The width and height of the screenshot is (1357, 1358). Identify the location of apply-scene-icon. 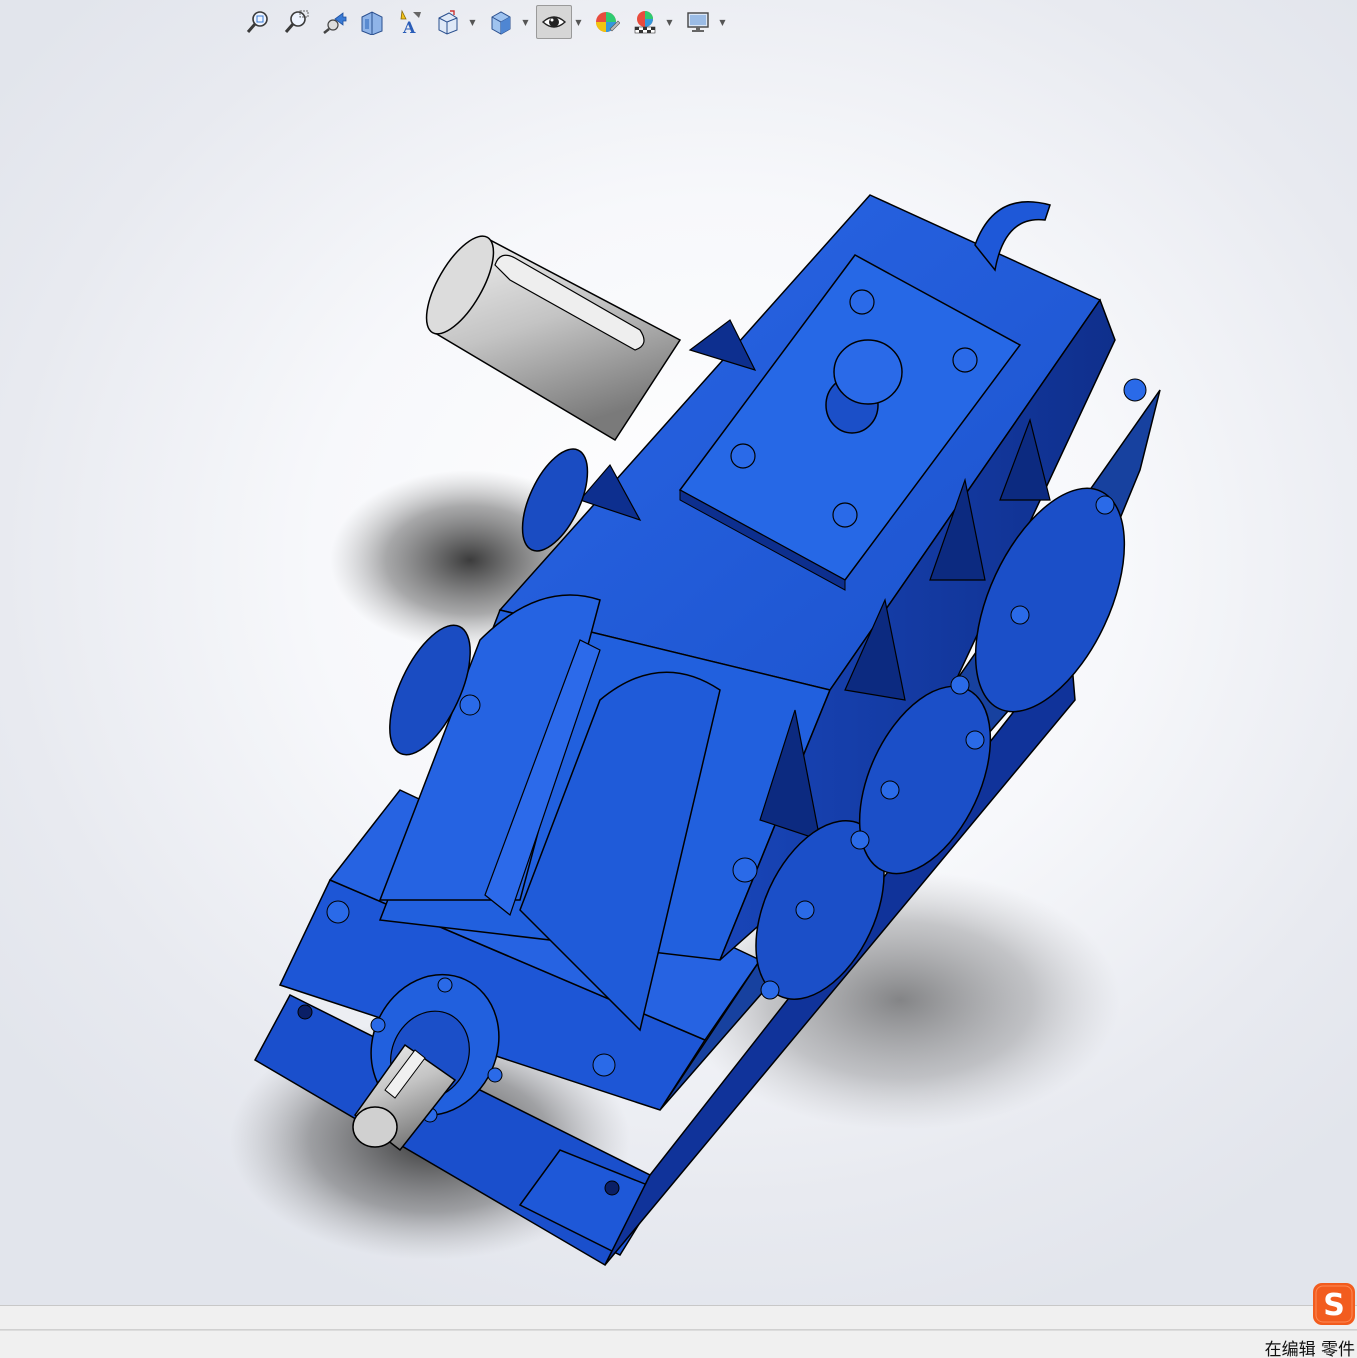
(645, 22).